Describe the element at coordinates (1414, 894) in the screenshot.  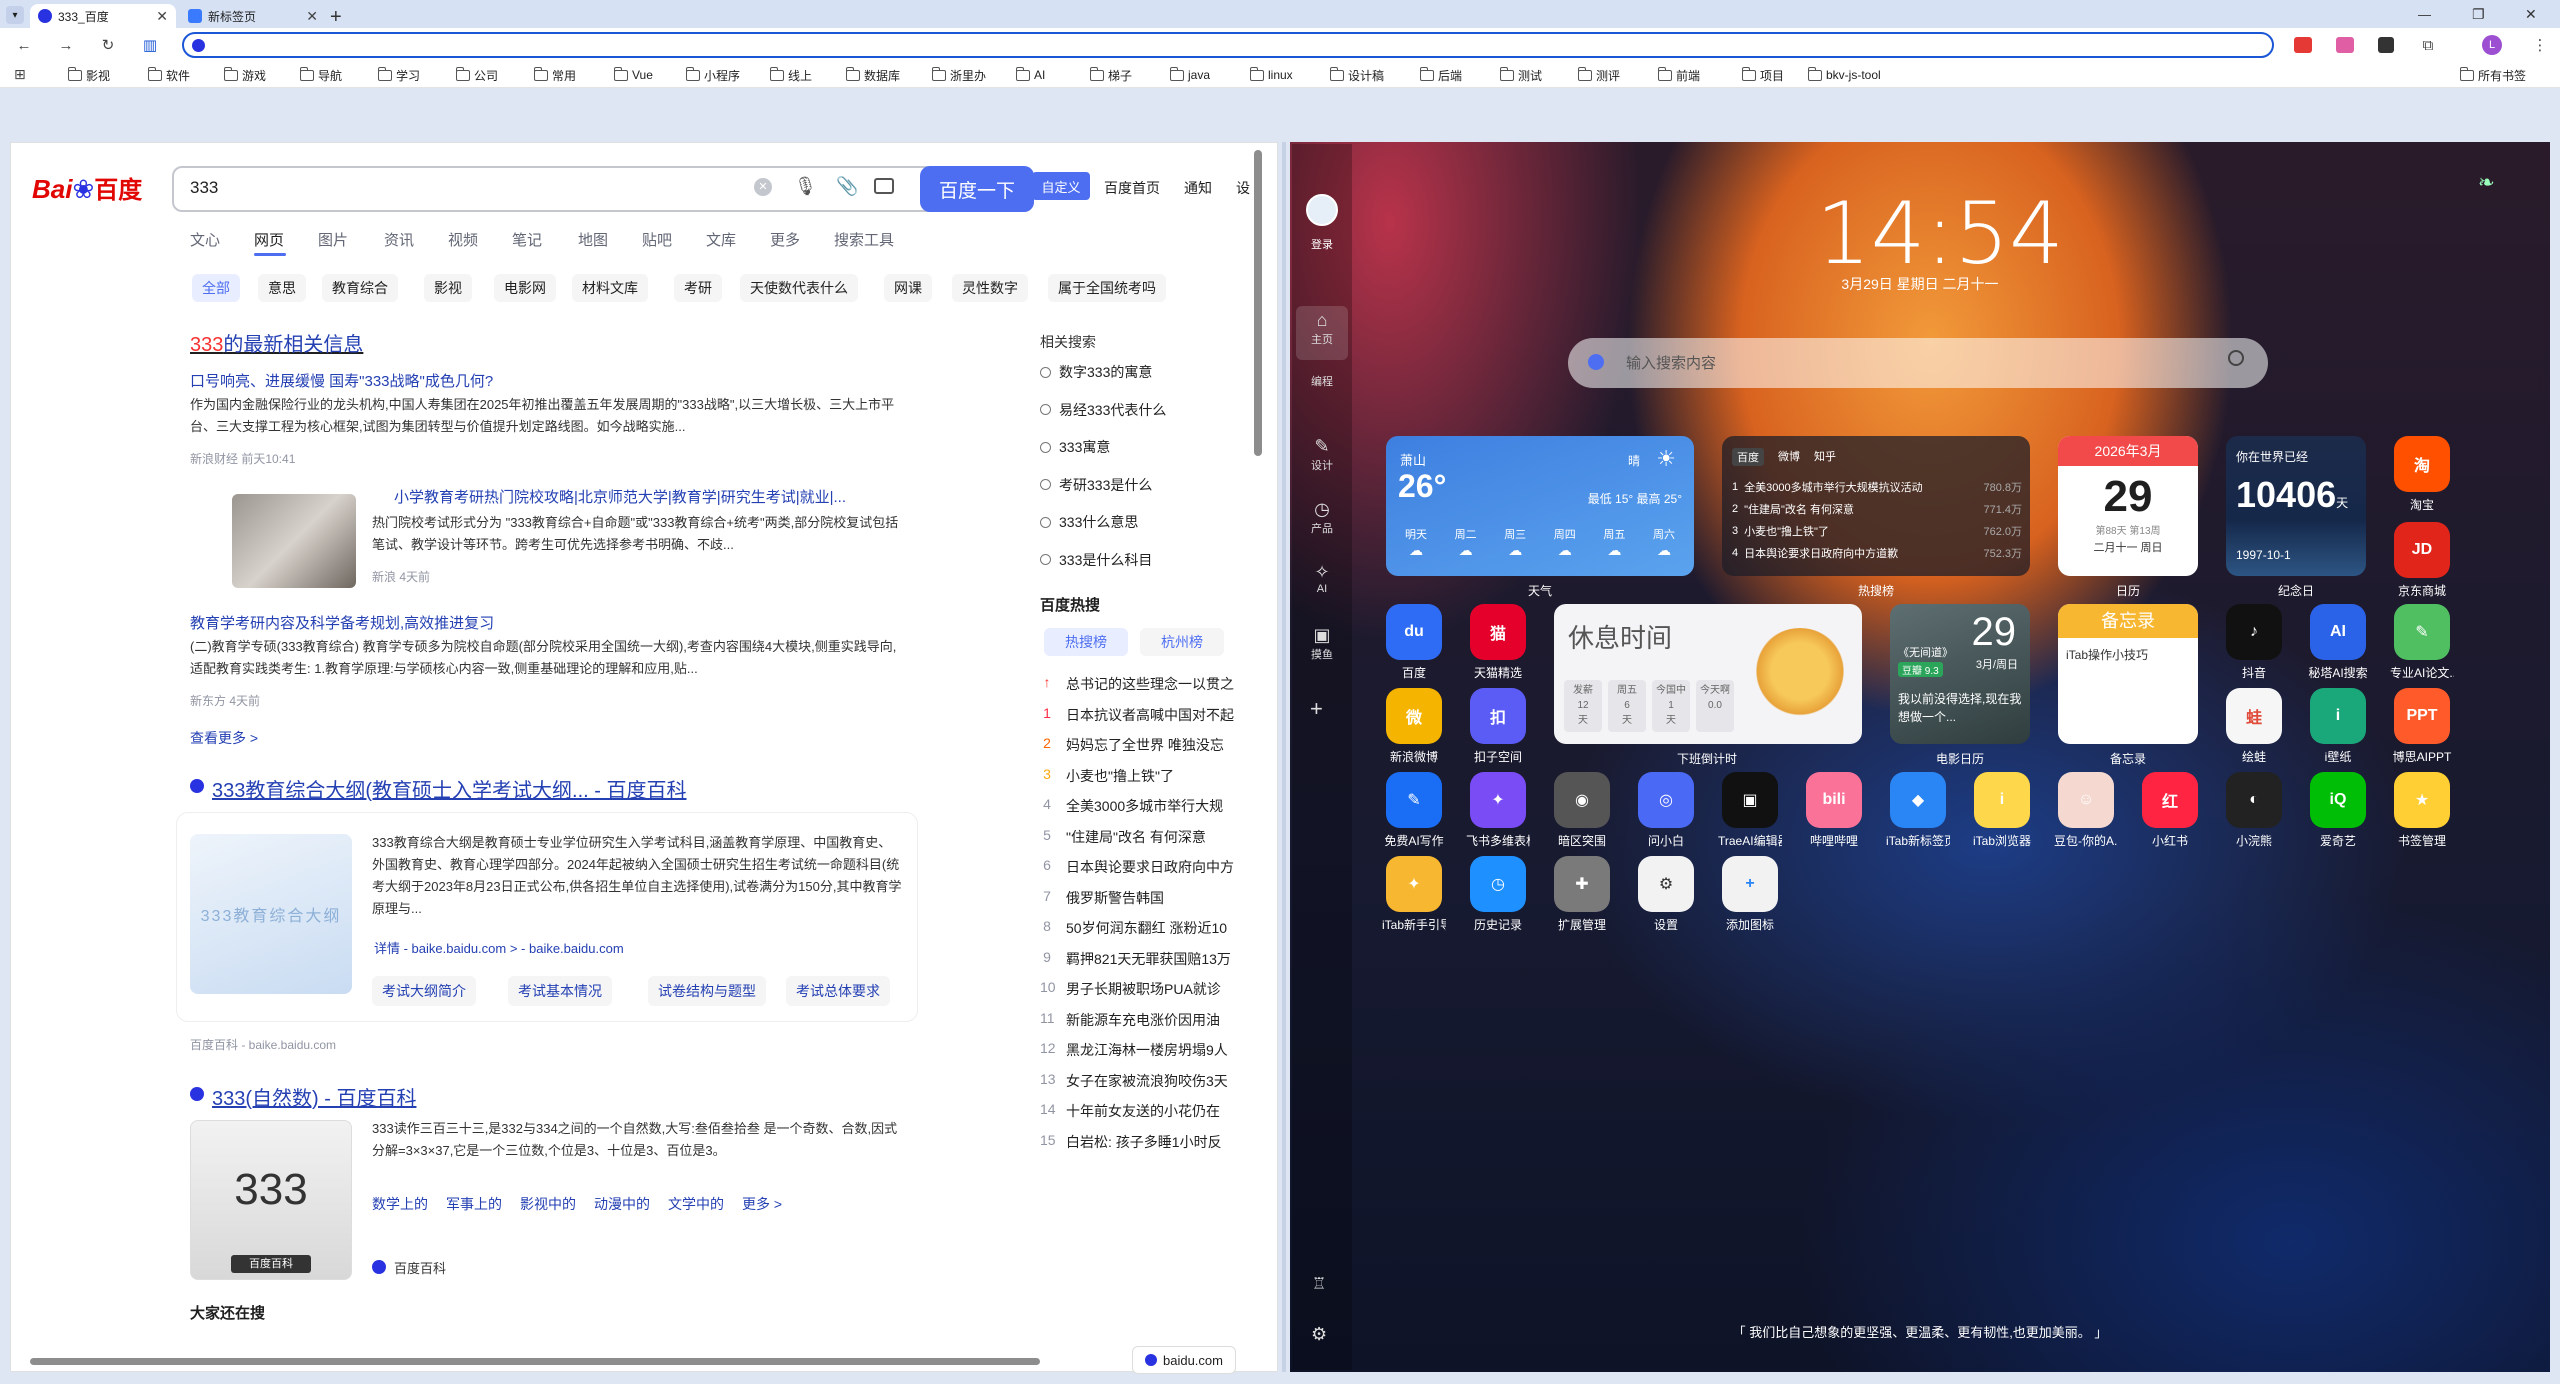
I see `app-icon: ✦ iTab新手引导` at that location.